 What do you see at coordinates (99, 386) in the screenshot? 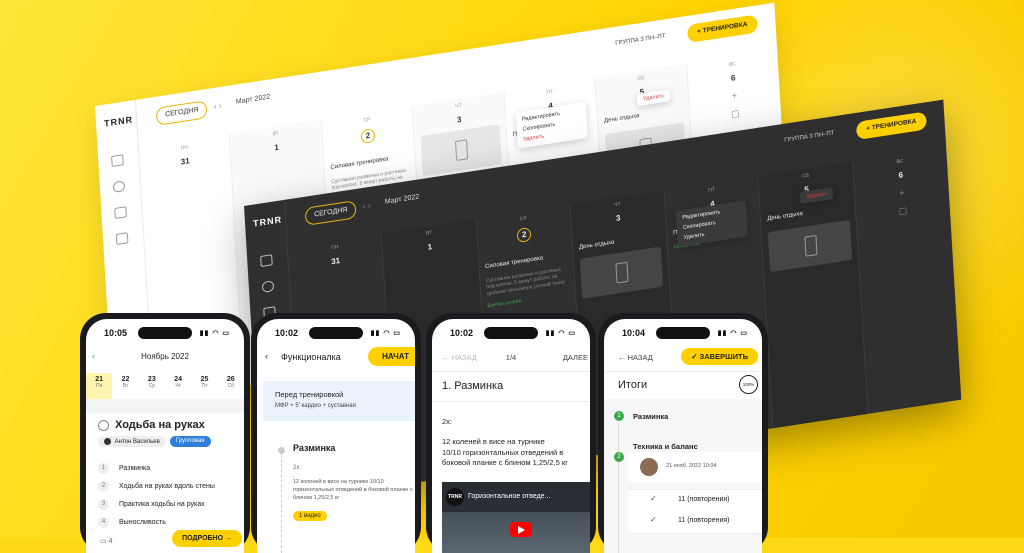
I see `week-day: 21 Пн` at bounding box center [99, 386].